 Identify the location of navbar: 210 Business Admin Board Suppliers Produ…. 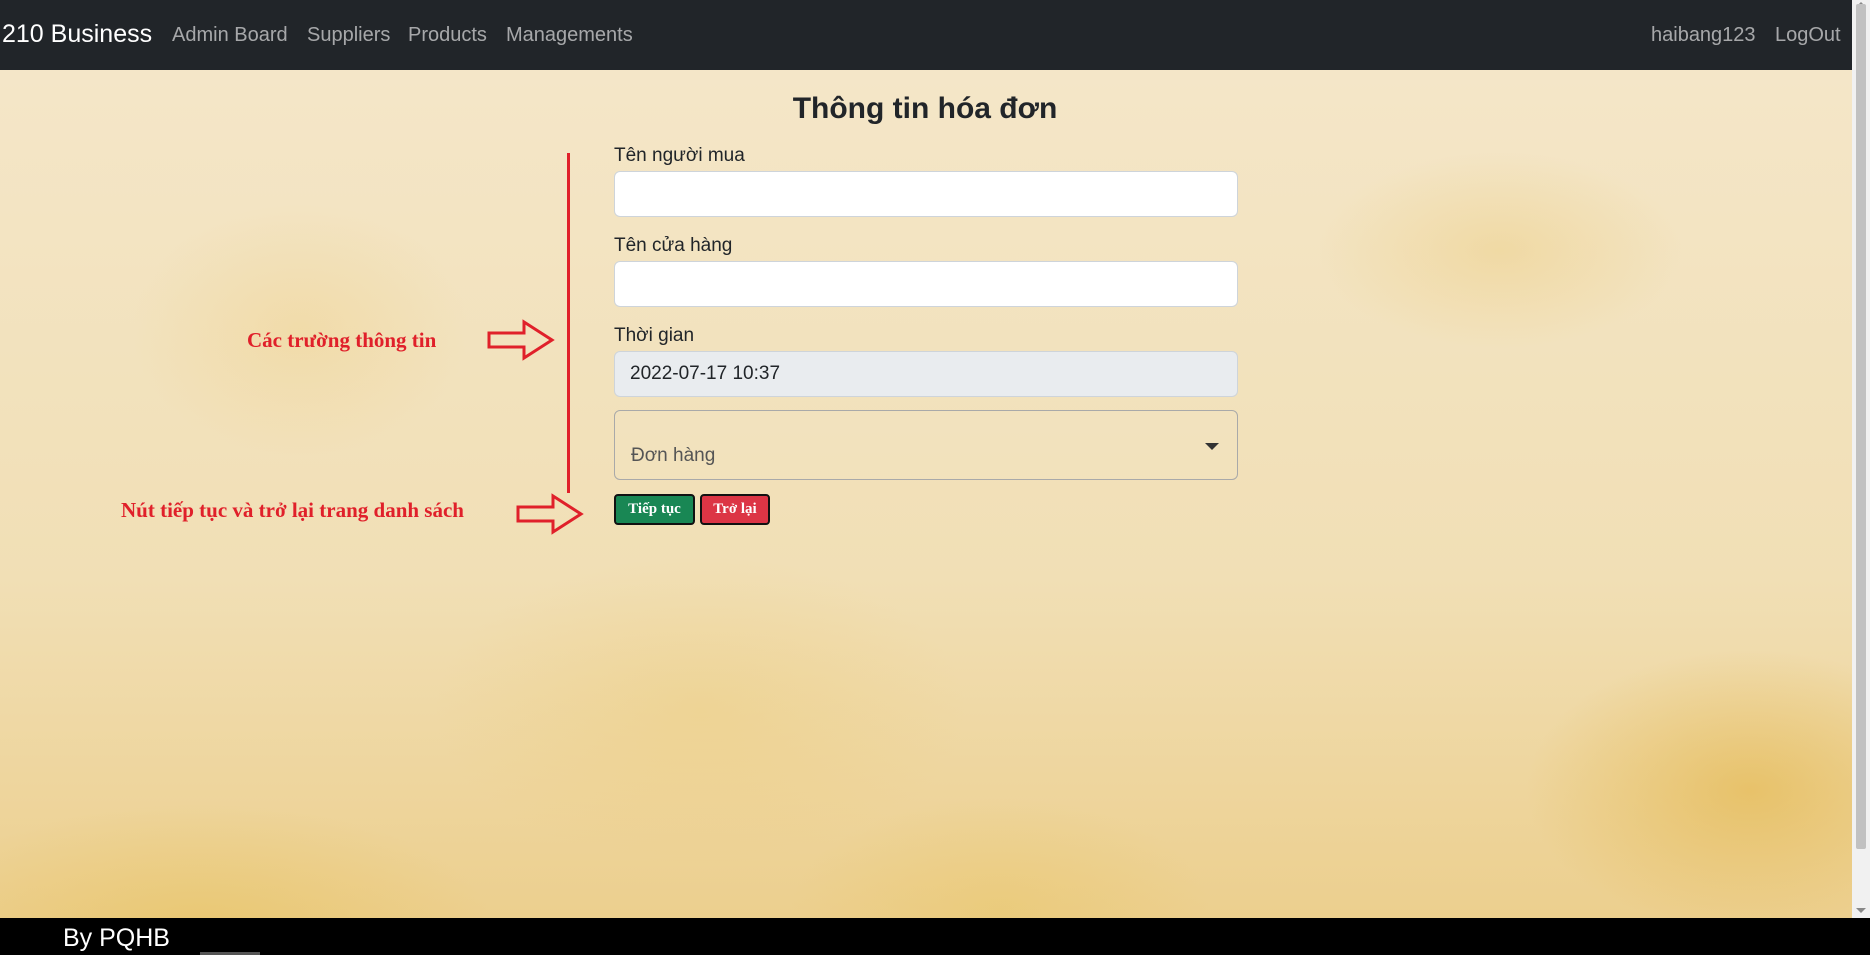
(926, 35).